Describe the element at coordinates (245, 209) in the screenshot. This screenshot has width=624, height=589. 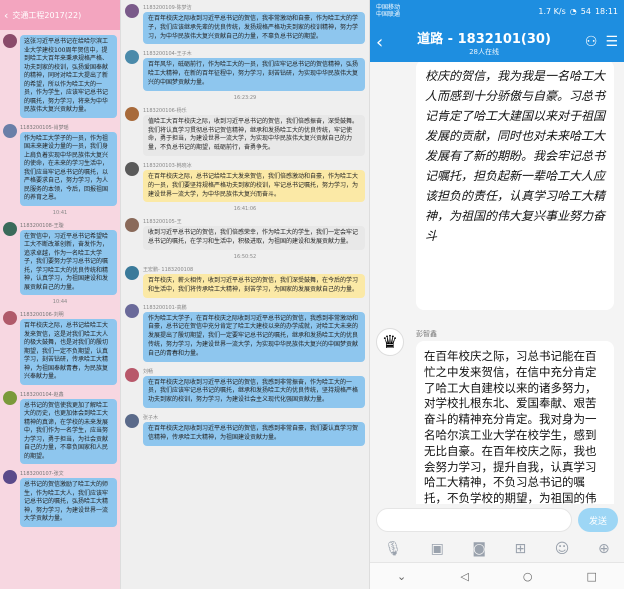
I see `timestamp: 16:41:06` at that location.